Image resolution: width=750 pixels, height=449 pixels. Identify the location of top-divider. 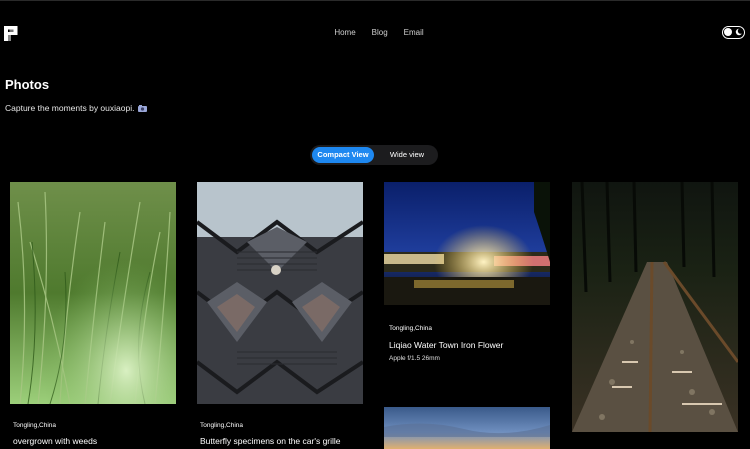
(375, 0).